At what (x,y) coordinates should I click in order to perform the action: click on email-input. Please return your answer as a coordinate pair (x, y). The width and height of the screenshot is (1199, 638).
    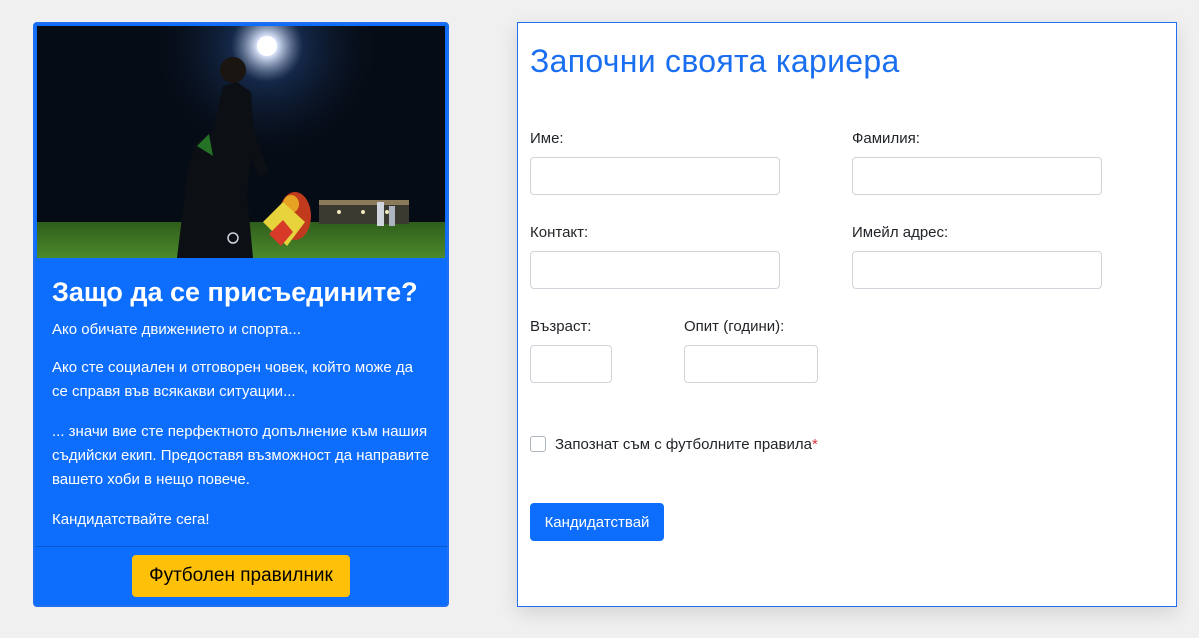
    Looking at the image, I should click on (977, 270).